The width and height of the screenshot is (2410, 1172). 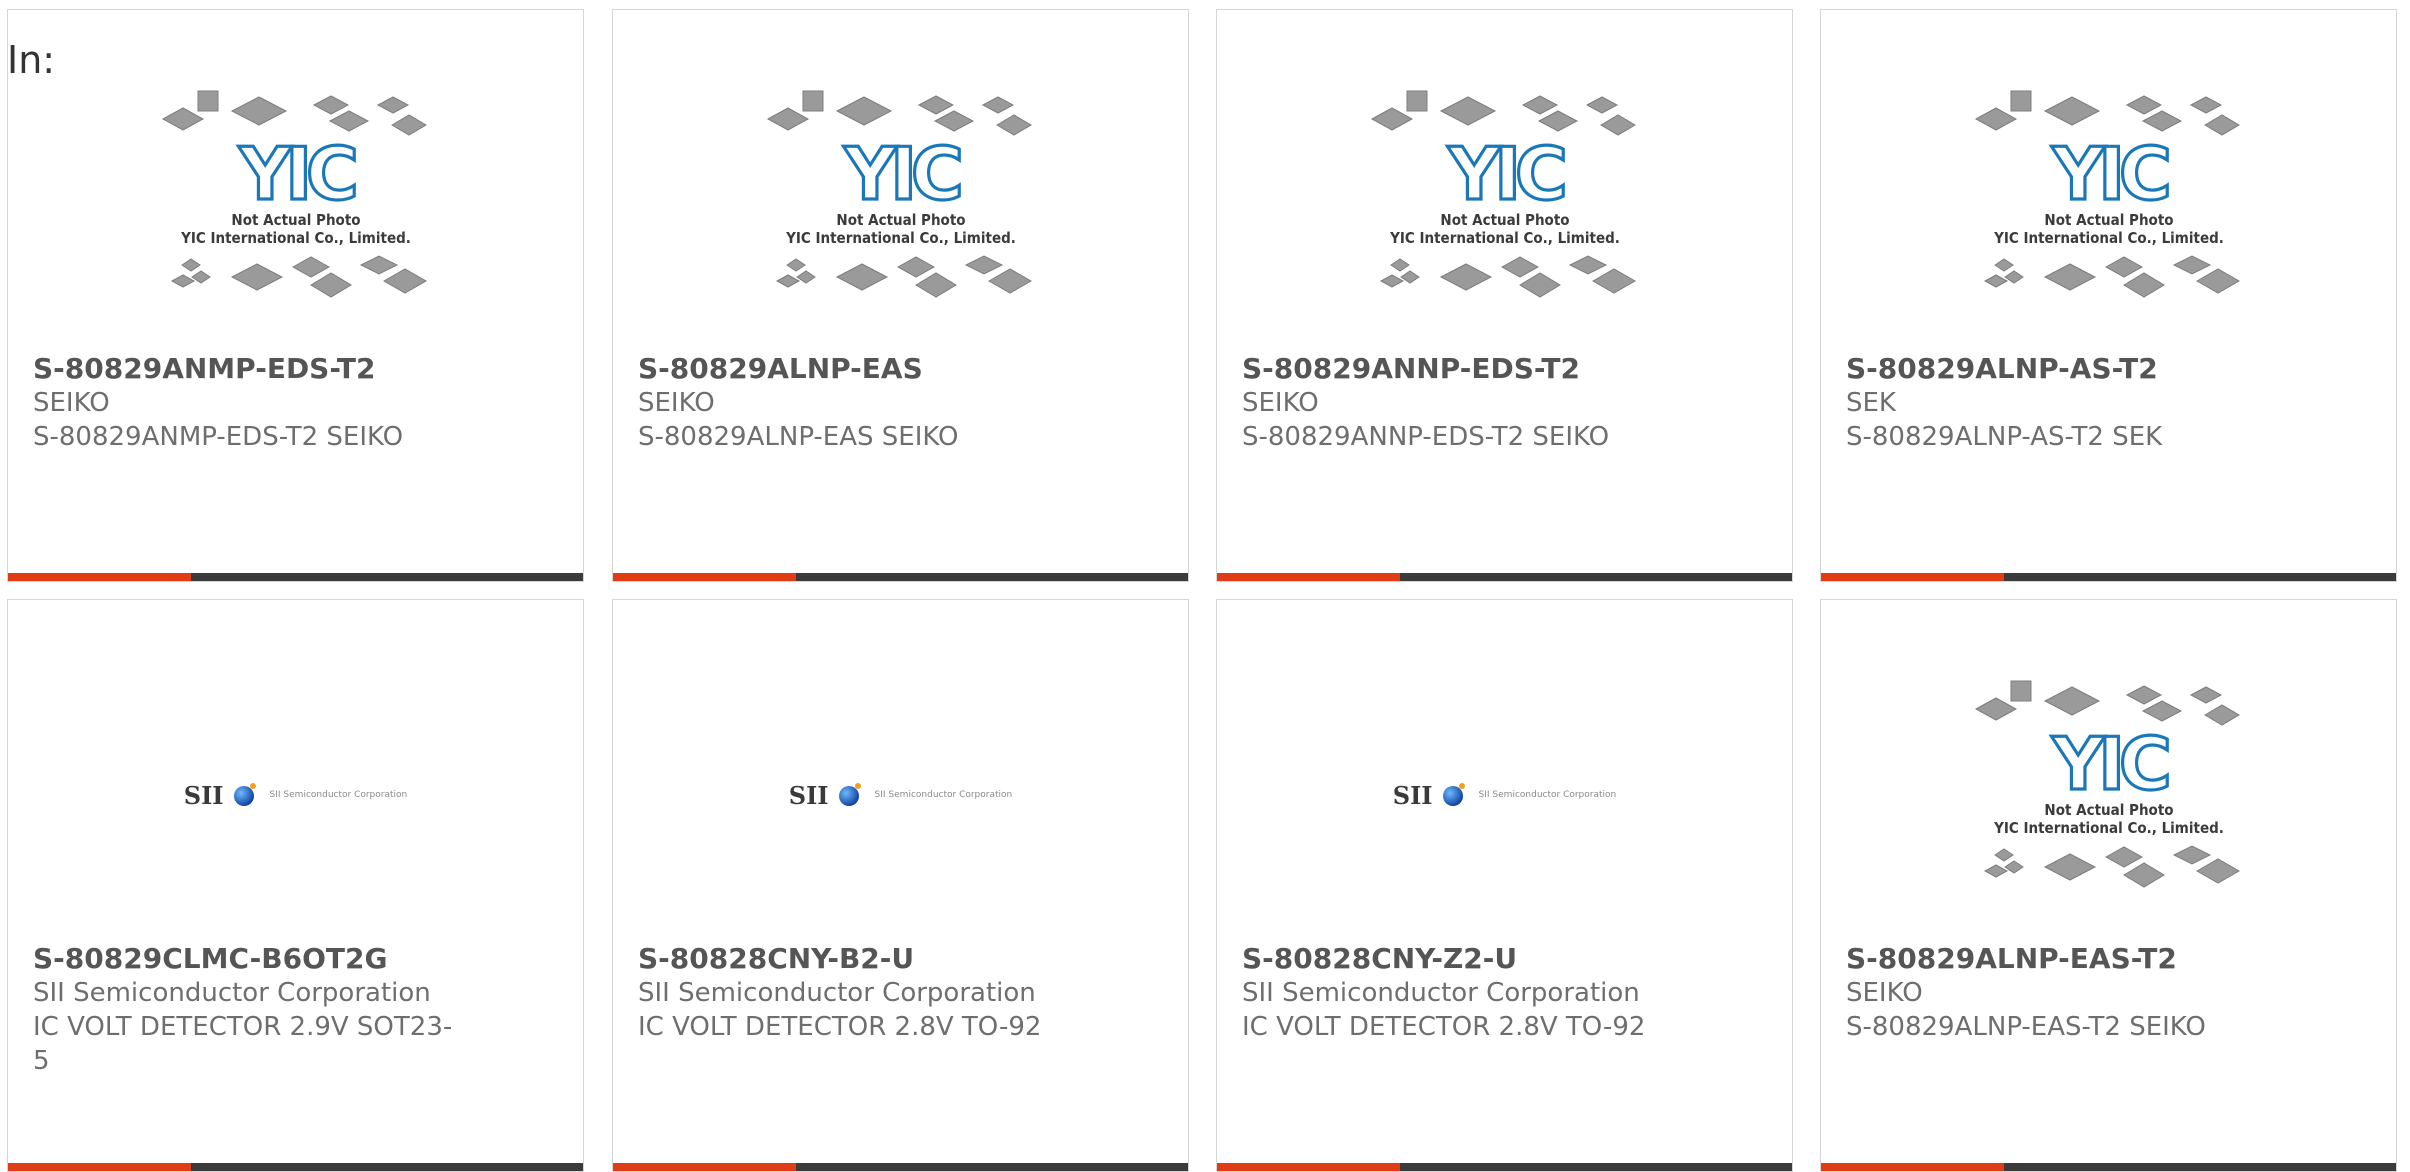 What do you see at coordinates (248, 369) in the screenshot?
I see `part-number: S-80829ANMP-EDS-T2` at bounding box center [248, 369].